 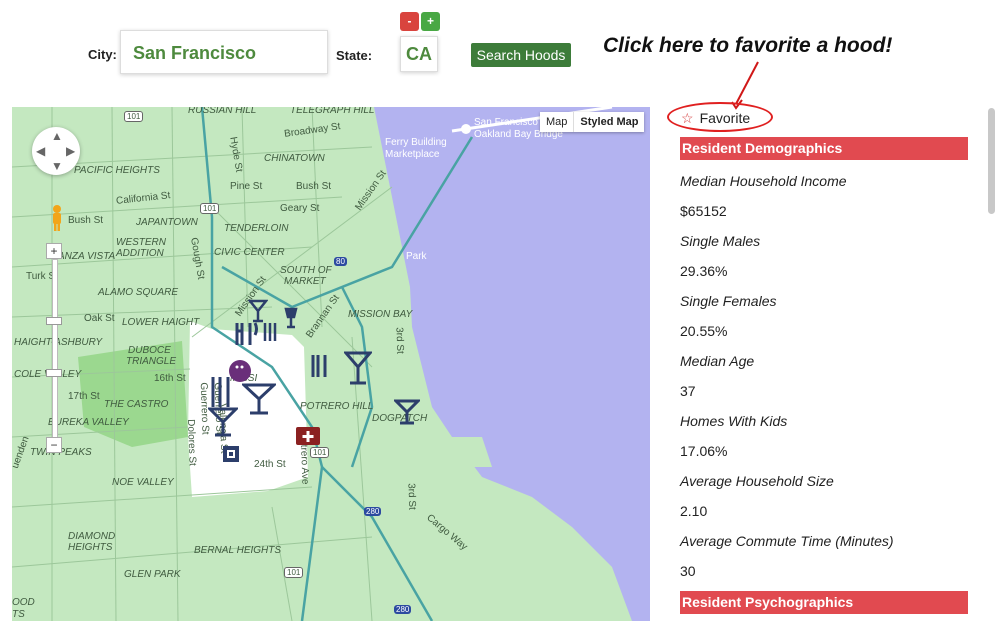 What do you see at coordinates (694, 511) in the screenshot?
I see `stat-value: 2.10` at bounding box center [694, 511].